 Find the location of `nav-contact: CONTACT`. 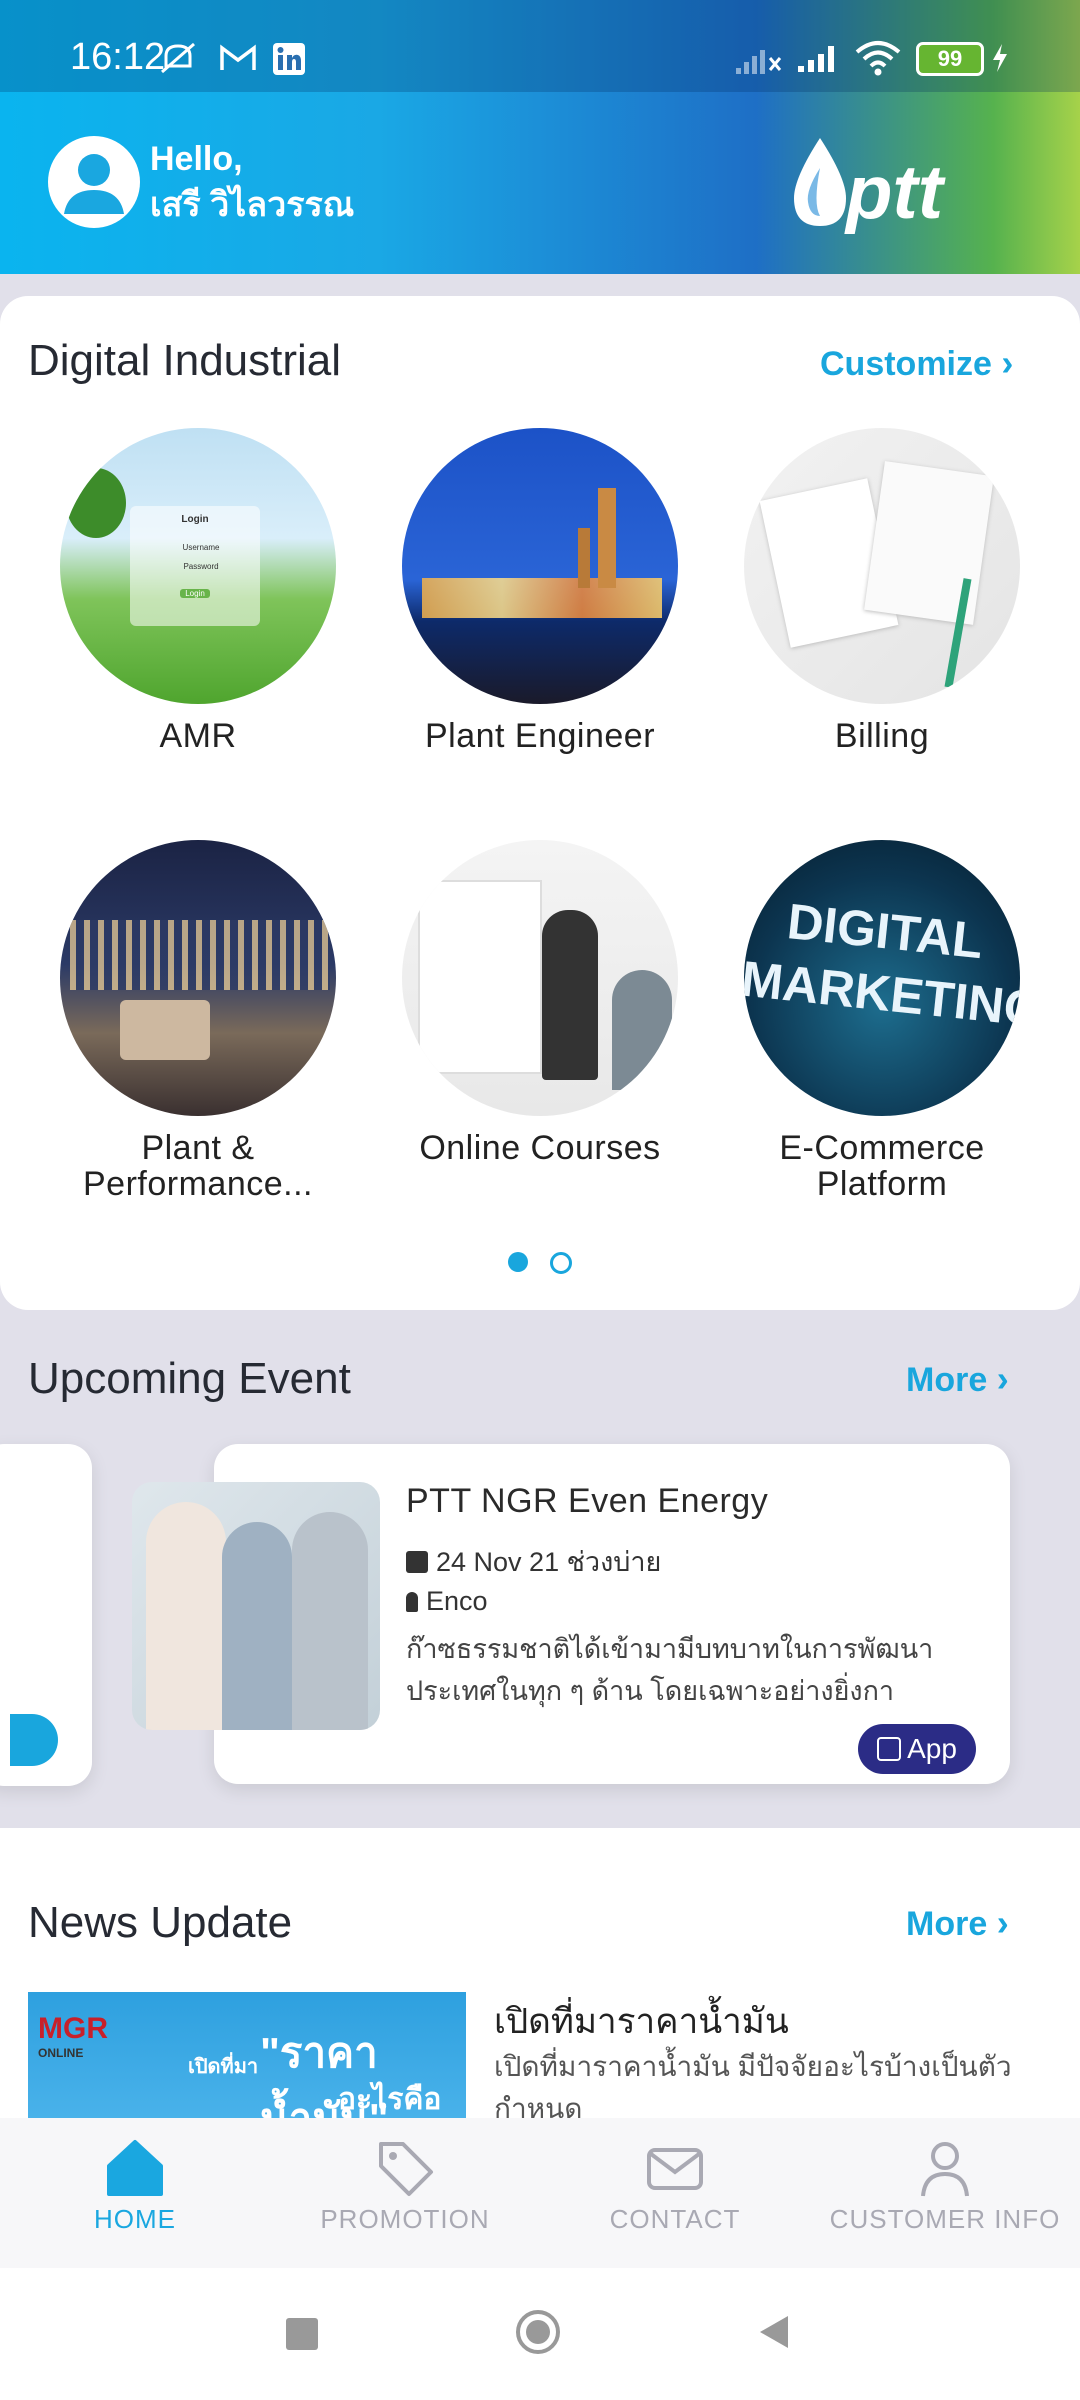

nav-contact: CONTACT is located at coordinates (675, 2182).